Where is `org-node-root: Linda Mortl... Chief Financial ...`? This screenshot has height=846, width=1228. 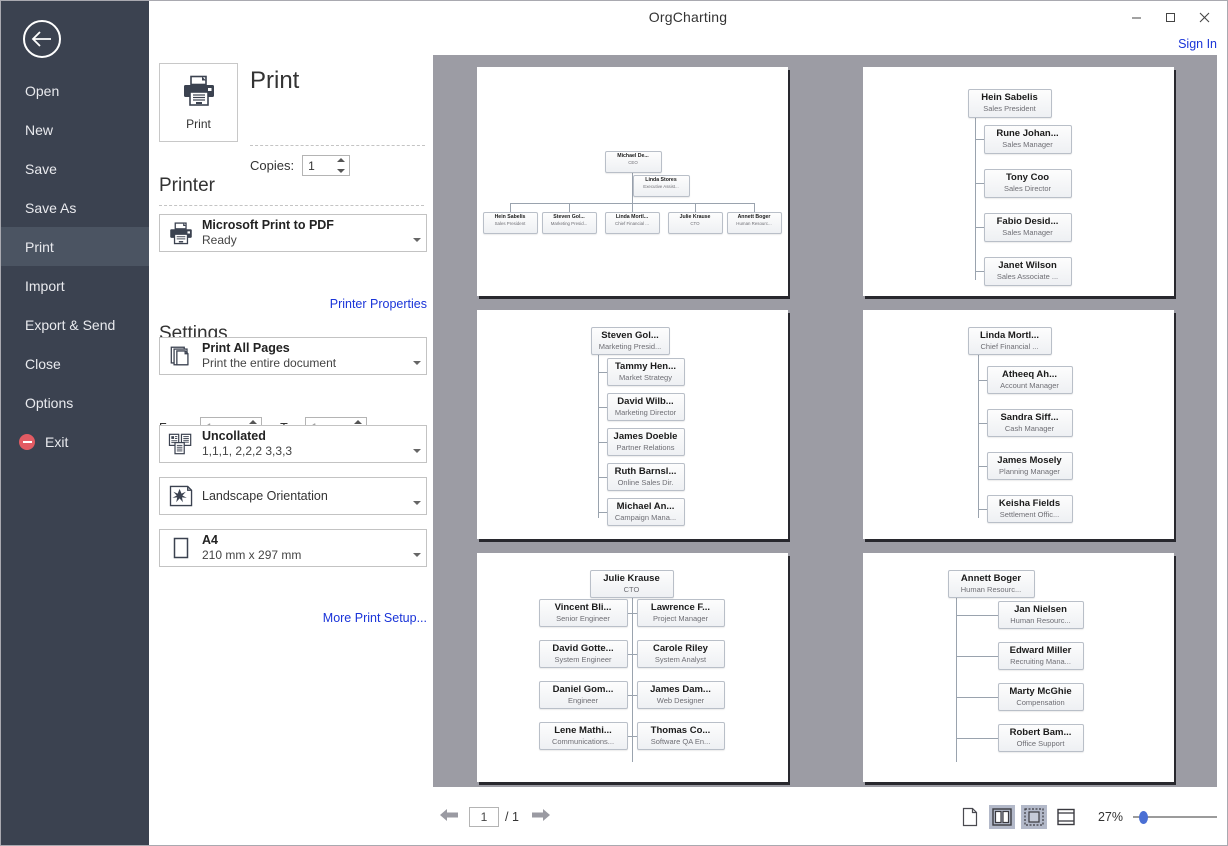
org-node-root: Linda Mortl... Chief Financial ... is located at coordinates (1009, 341).